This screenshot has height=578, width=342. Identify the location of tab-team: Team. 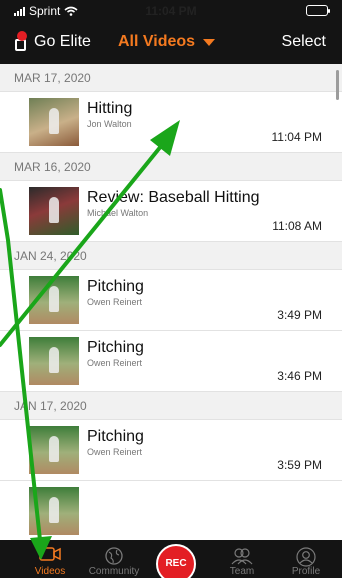
(242, 559).